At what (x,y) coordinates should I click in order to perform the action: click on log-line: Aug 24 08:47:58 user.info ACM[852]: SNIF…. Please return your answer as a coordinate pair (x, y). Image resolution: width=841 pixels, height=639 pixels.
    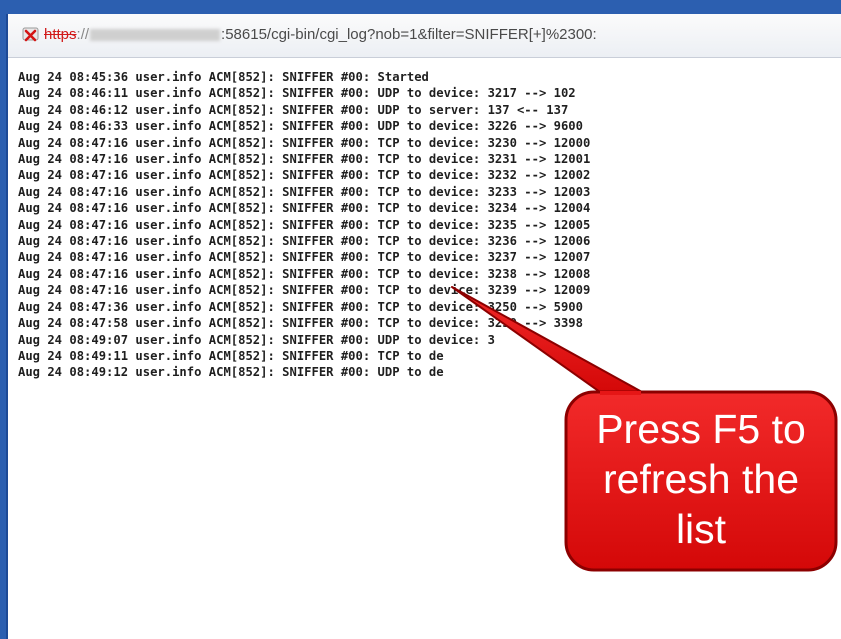
    Looking at the image, I should click on (300, 323).